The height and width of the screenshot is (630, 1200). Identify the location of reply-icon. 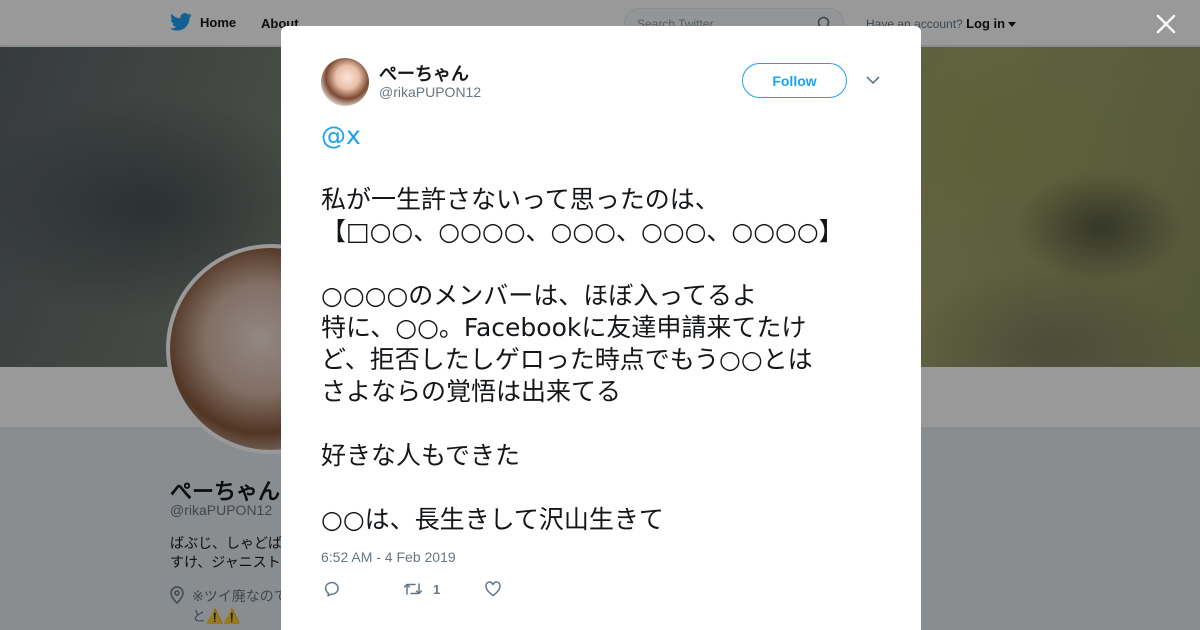
(331, 589).